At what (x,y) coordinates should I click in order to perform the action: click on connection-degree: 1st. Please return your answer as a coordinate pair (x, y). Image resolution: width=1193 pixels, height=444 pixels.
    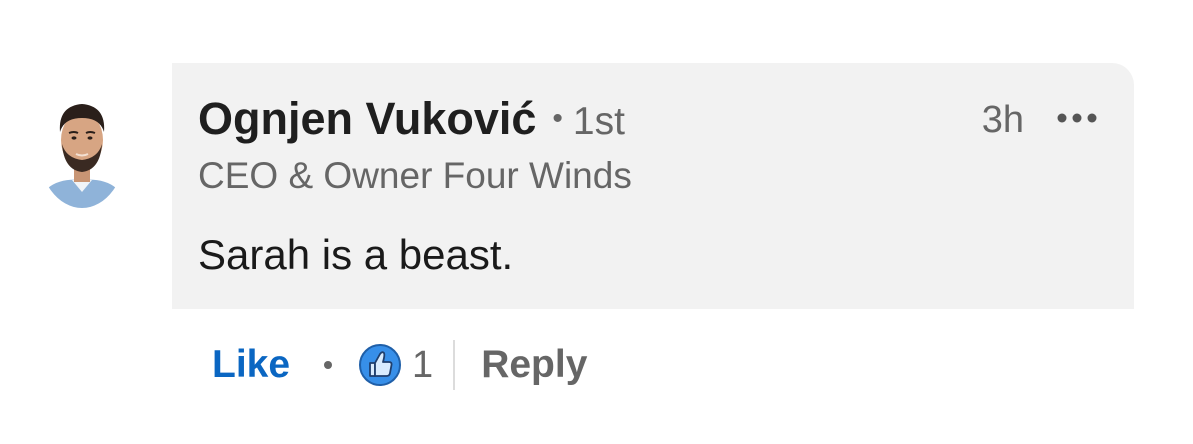
    Looking at the image, I should click on (598, 121).